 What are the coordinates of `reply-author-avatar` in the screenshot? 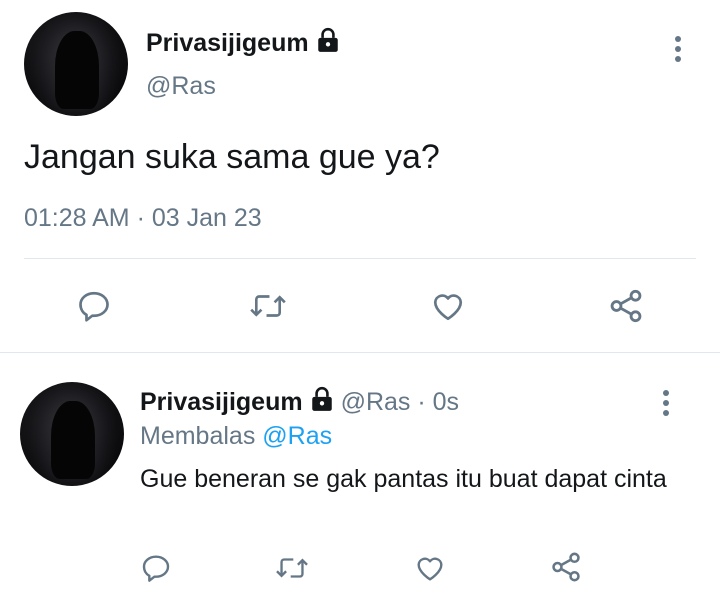 It's located at (72, 434).